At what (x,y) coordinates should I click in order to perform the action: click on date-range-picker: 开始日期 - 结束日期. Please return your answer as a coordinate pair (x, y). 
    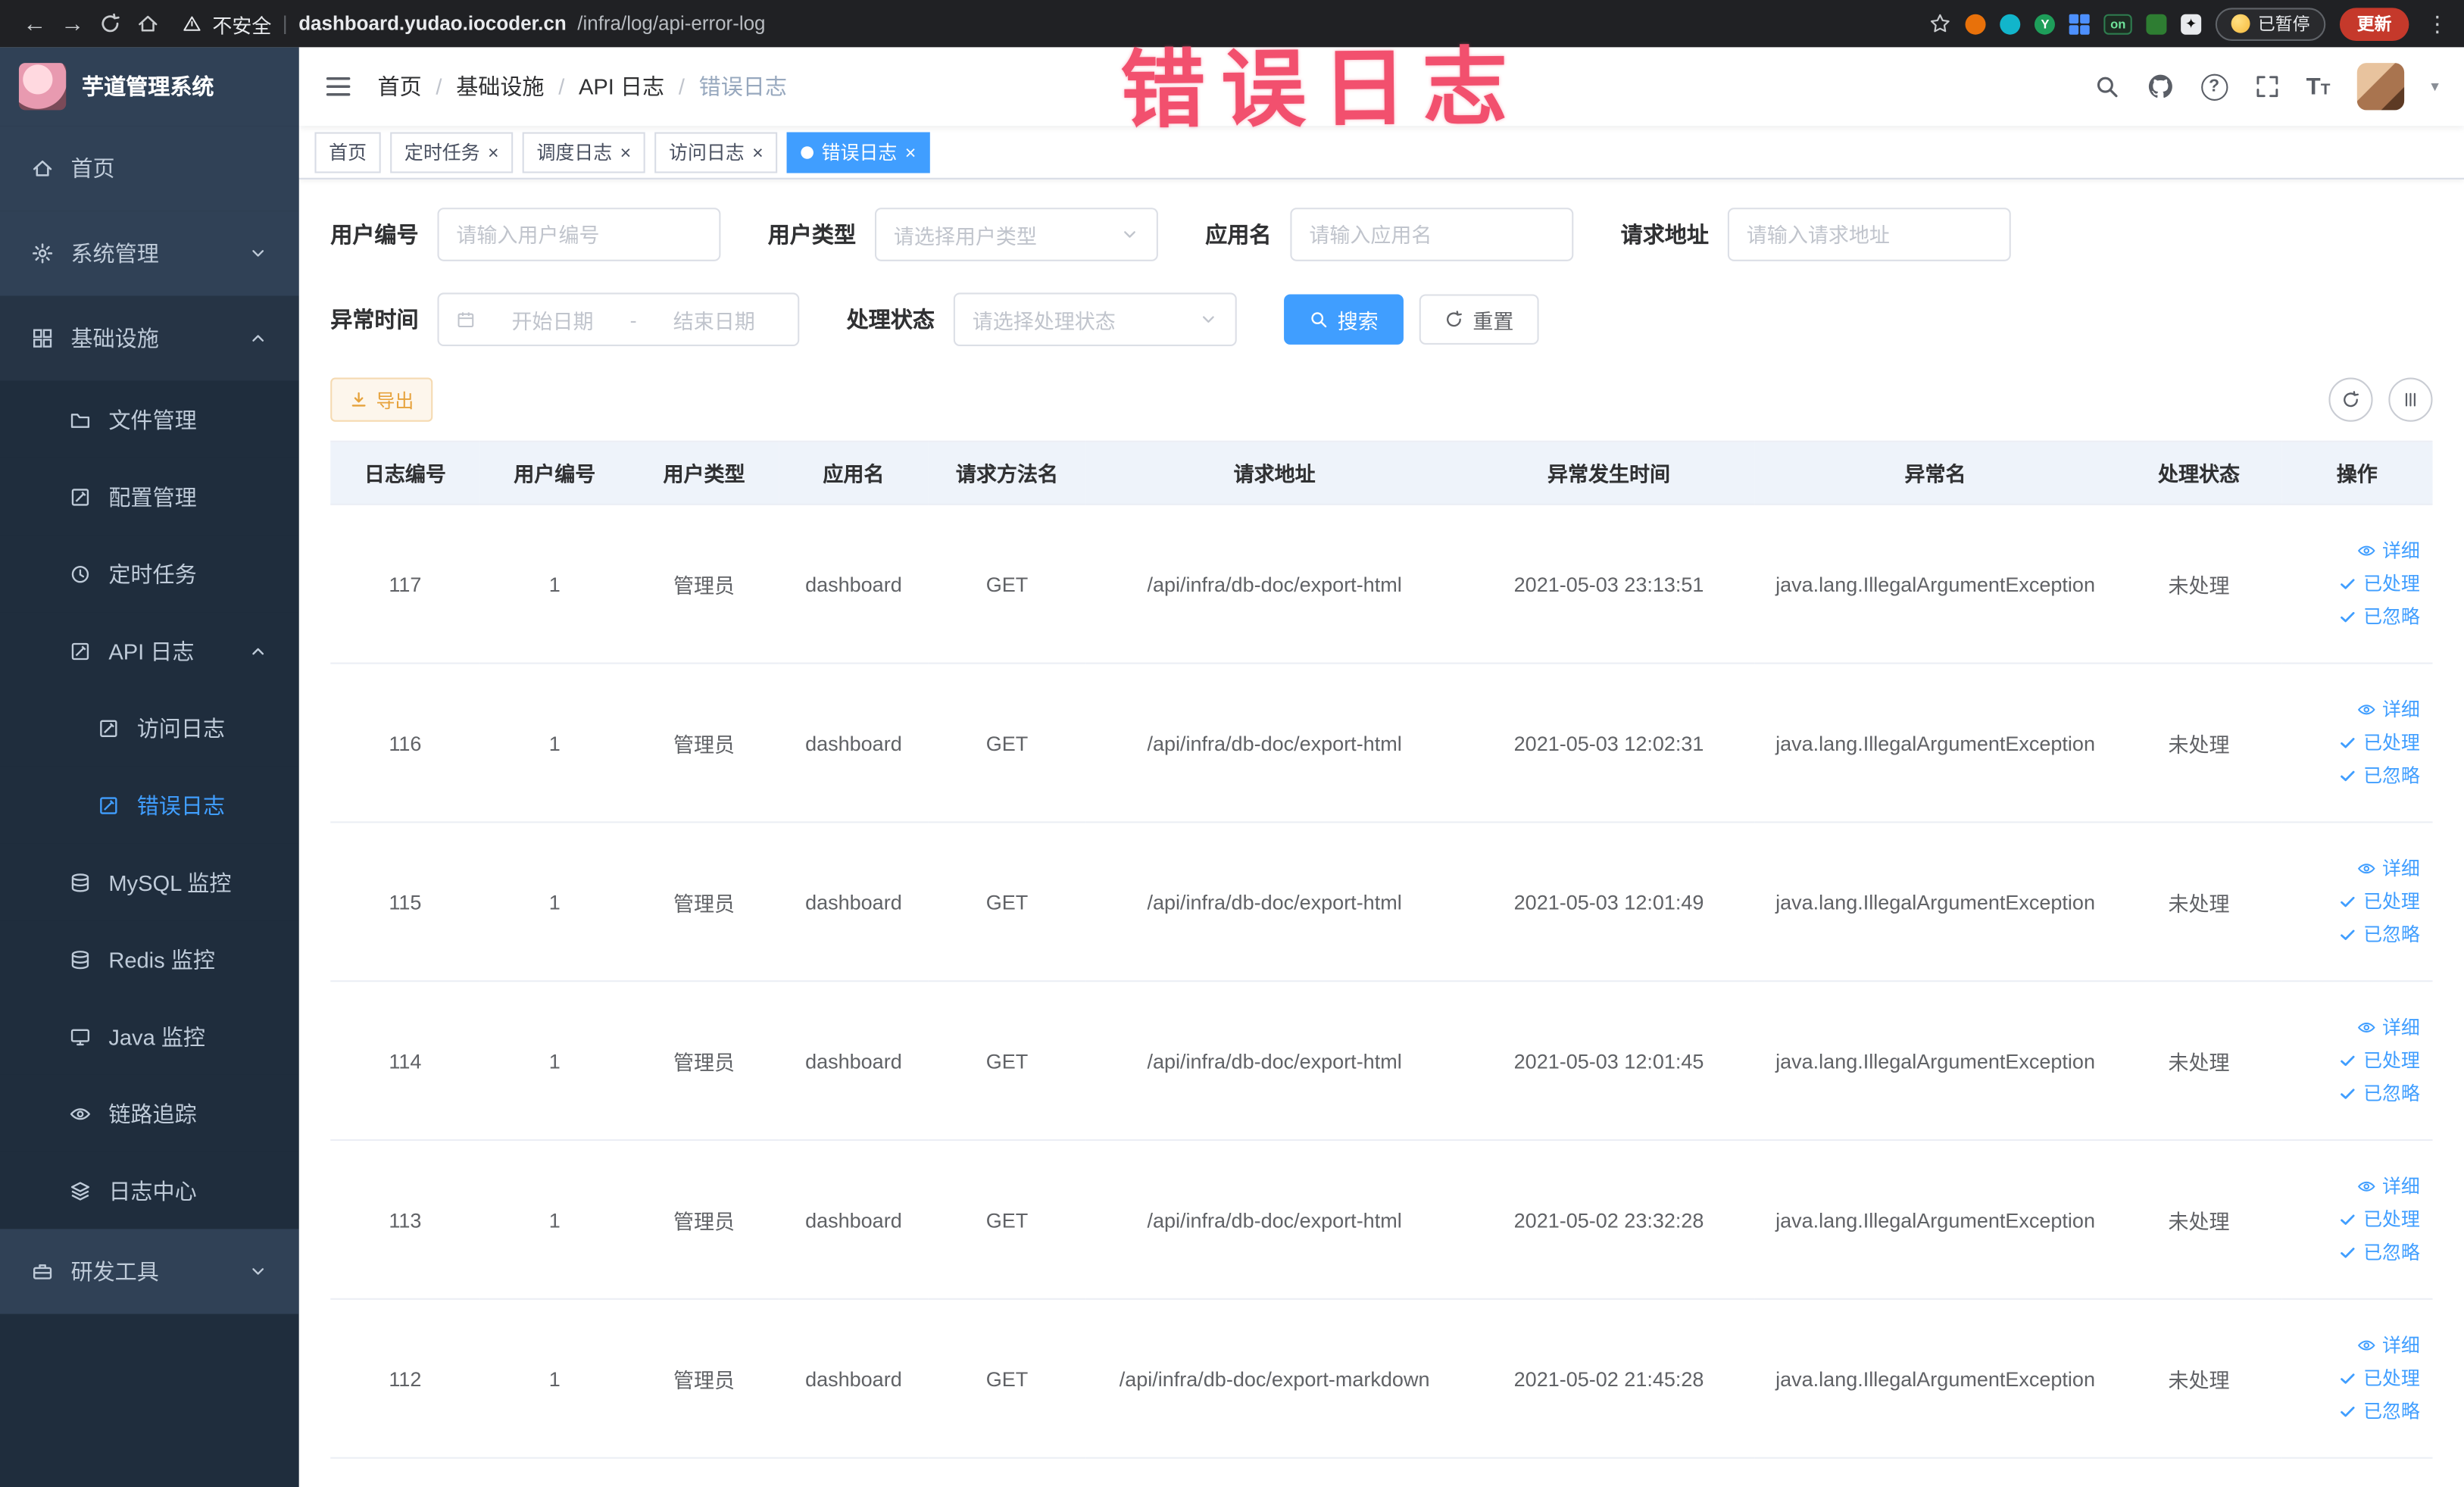
    Looking at the image, I should click on (618, 319).